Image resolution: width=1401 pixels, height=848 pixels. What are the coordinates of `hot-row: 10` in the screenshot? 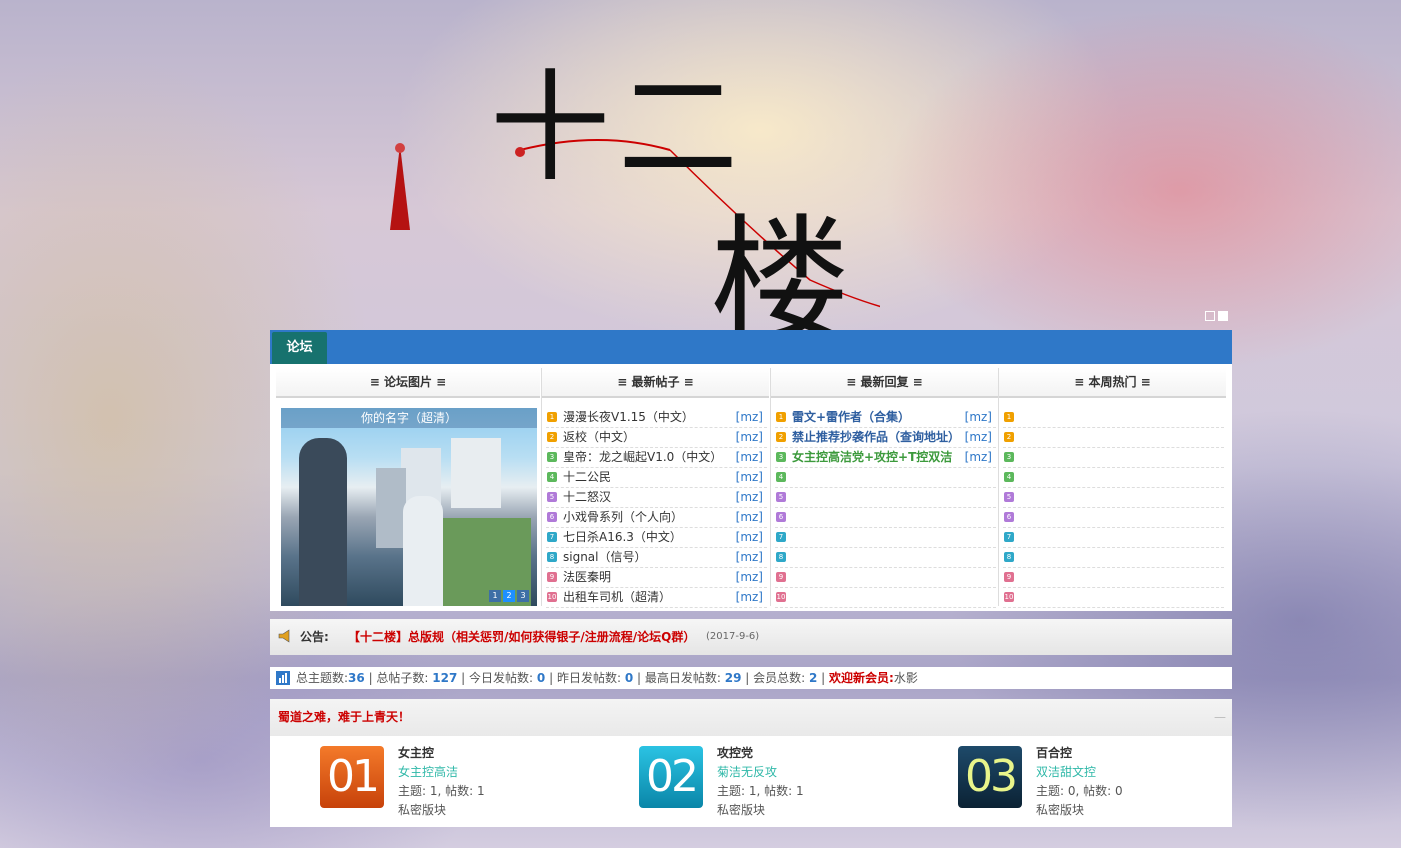 It's located at (1113, 598).